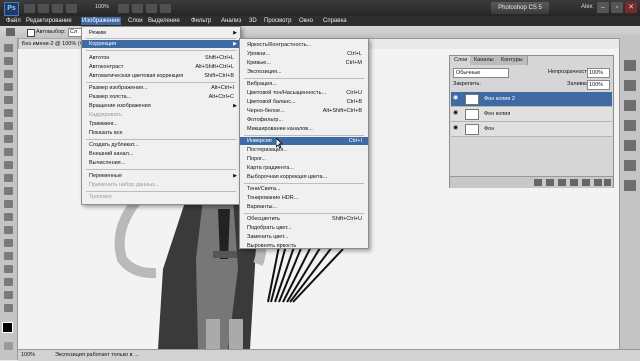 The height and width of the screenshot is (361, 640). I want to click on menu-layers: Слои, so click(135, 21).